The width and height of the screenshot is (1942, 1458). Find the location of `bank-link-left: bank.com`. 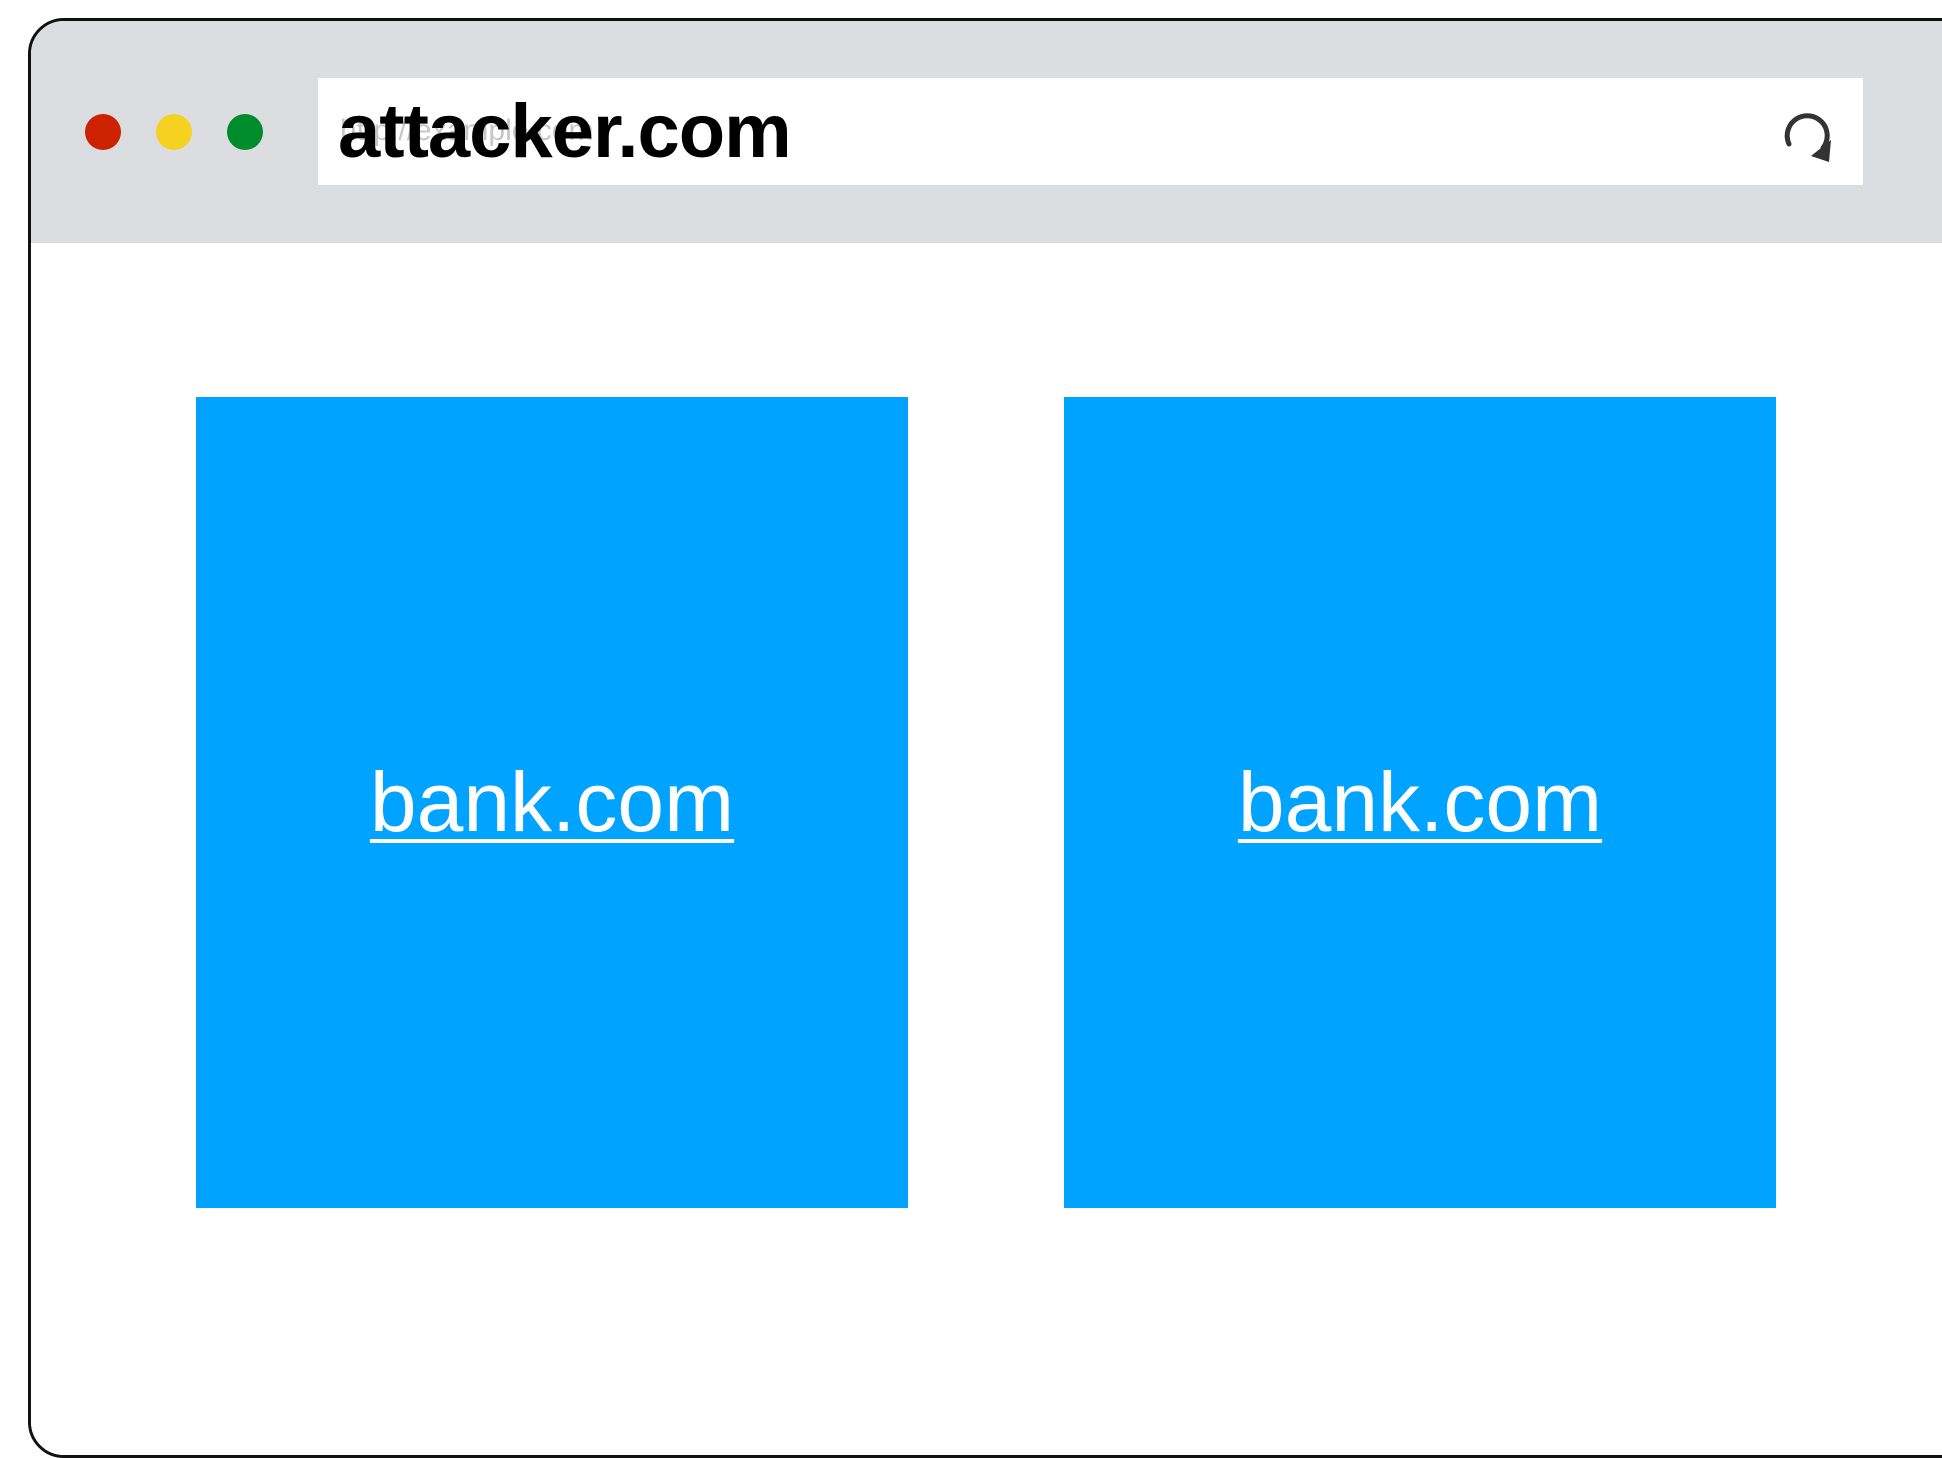

bank-link-left: bank.com is located at coordinates (552, 802).